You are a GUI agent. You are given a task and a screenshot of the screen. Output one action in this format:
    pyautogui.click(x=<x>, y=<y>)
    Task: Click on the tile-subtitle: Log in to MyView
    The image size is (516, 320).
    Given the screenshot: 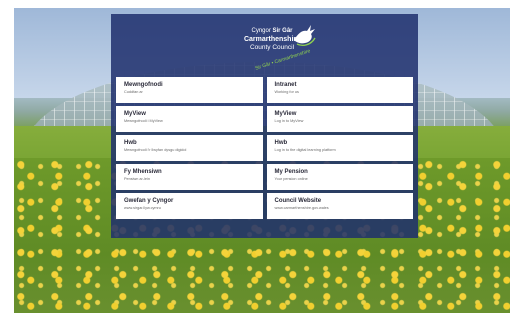 What is the action you would take?
    pyautogui.click(x=289, y=121)
    